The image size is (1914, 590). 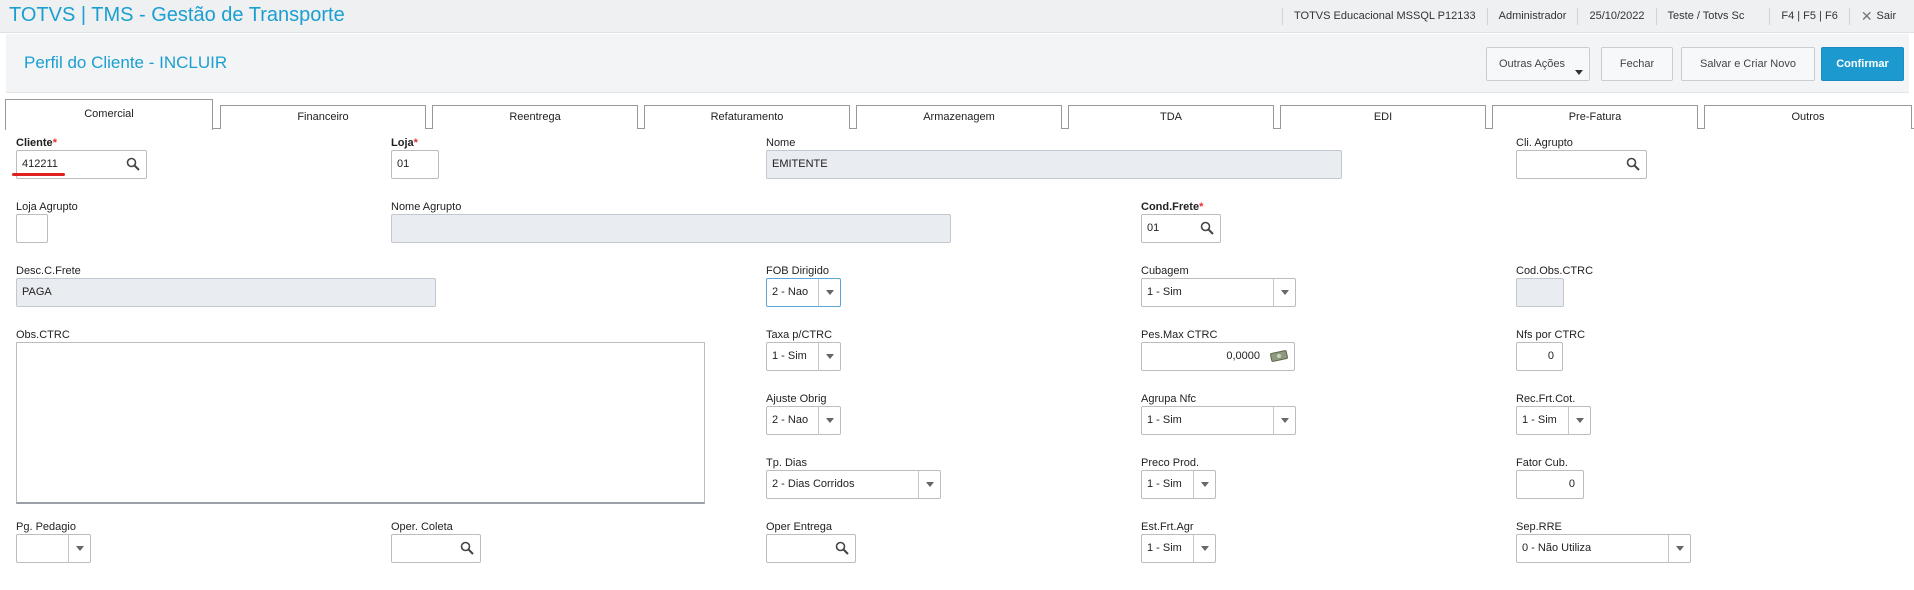 What do you see at coordinates (1550, 484) in the screenshot?
I see `fator-cub-input: 0` at bounding box center [1550, 484].